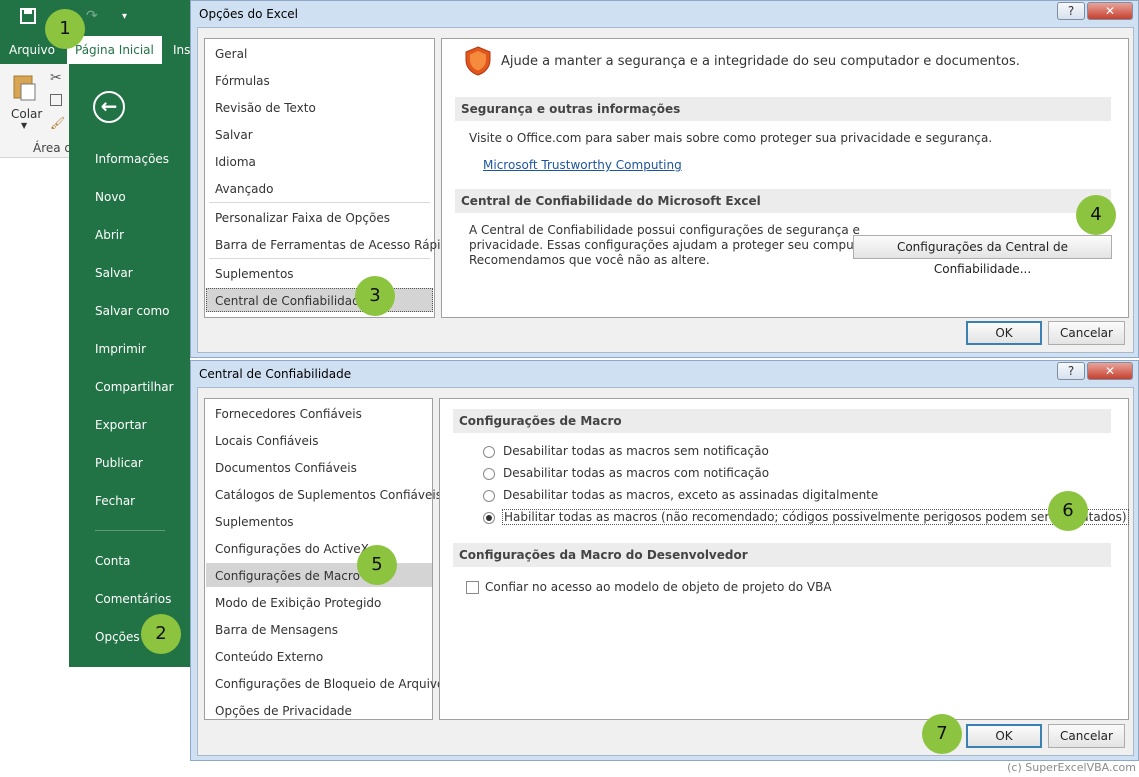 The height and width of the screenshot is (777, 1139). I want to click on trust-center-description-line: Recomendamos que você não as altere., so click(589, 260).